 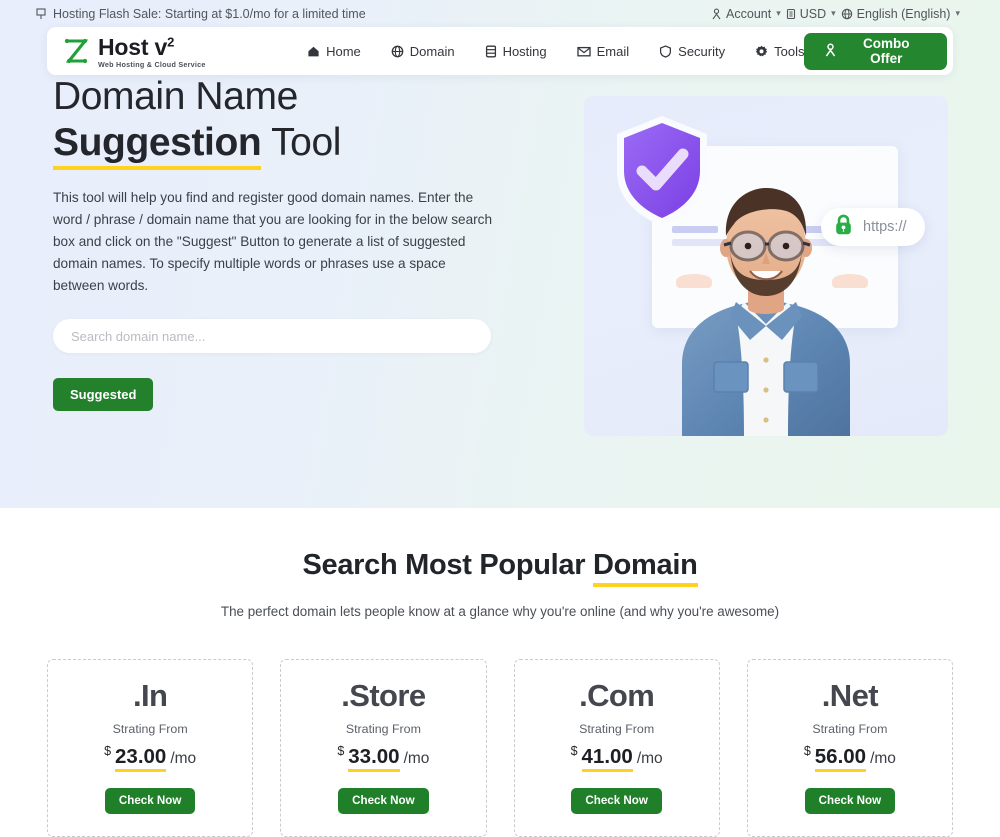 I want to click on popular-heading: Search Most Popular Domain, so click(x=500, y=568).